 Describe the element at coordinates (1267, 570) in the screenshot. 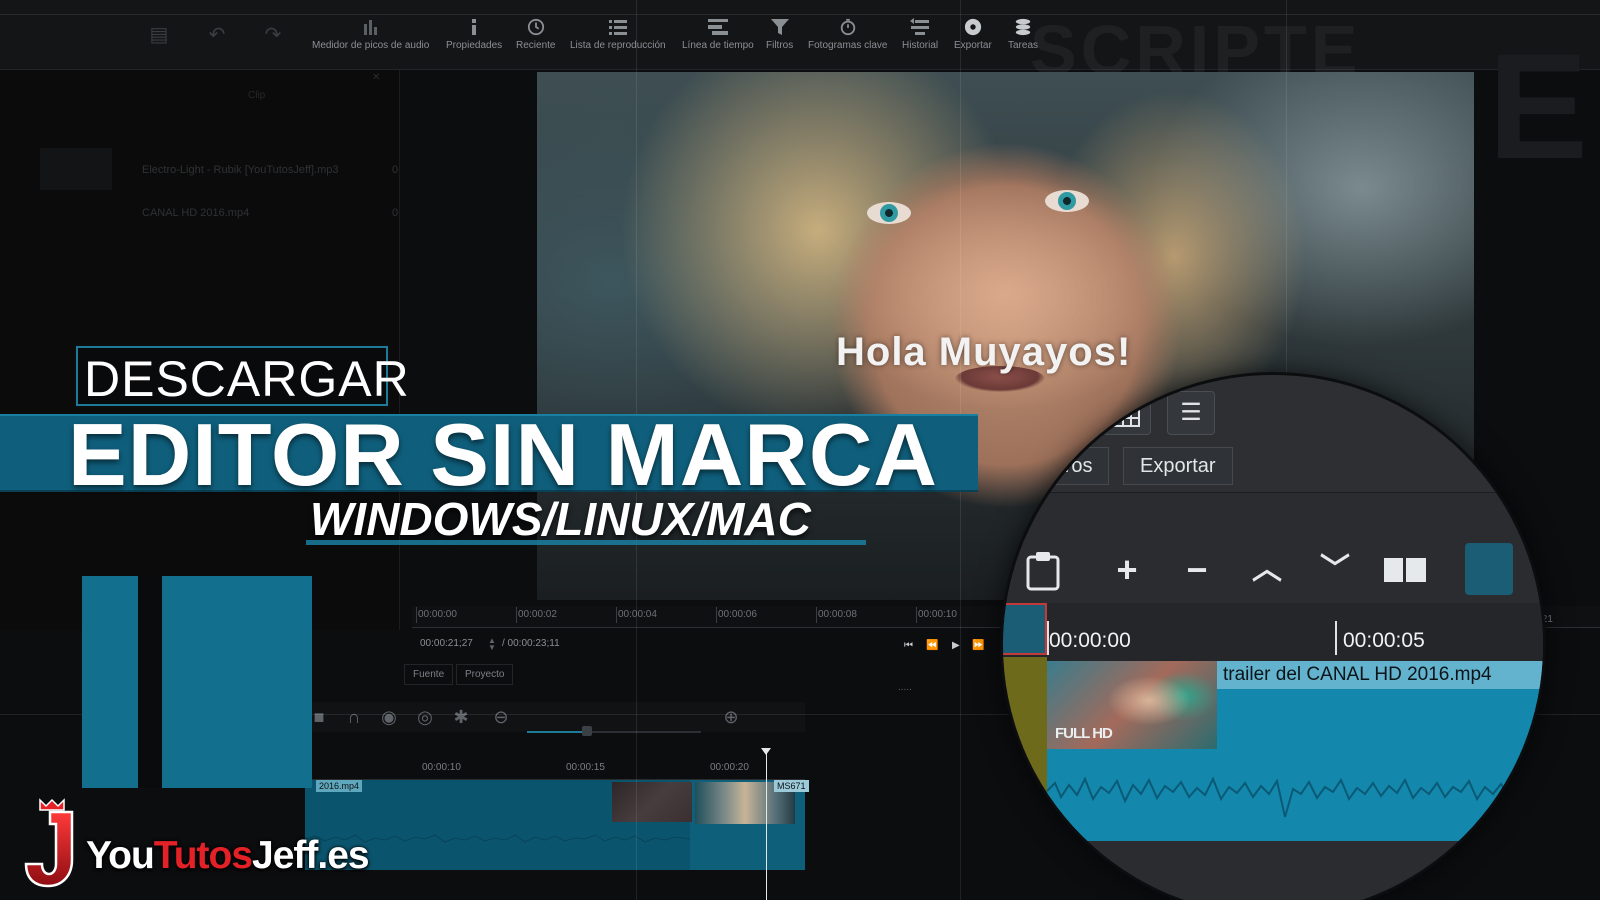

I see `lift-icon: ︿` at that location.